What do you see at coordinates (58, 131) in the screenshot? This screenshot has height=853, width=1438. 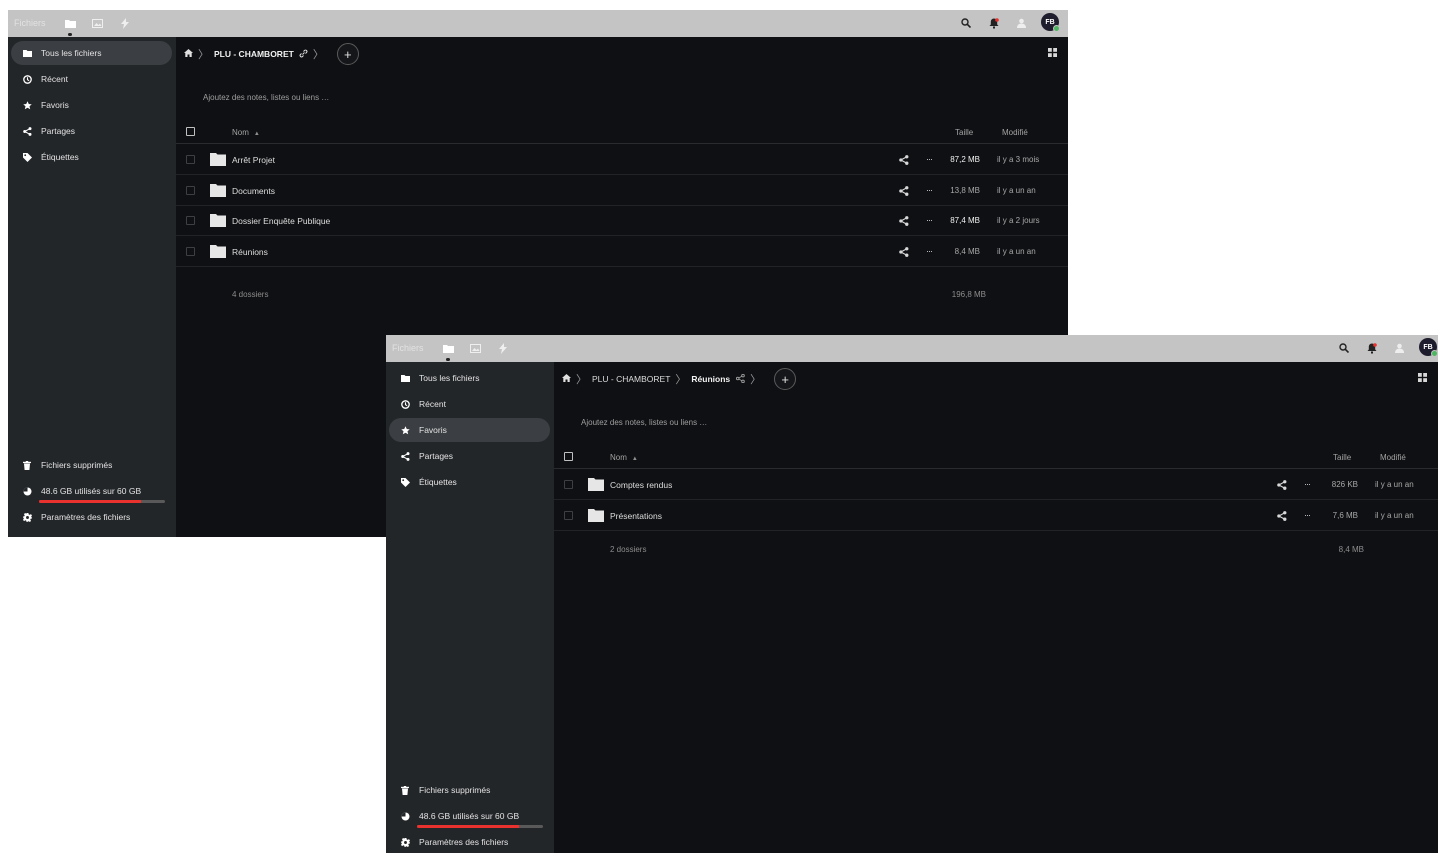 I see `sidebar-item-label: Partages` at bounding box center [58, 131].